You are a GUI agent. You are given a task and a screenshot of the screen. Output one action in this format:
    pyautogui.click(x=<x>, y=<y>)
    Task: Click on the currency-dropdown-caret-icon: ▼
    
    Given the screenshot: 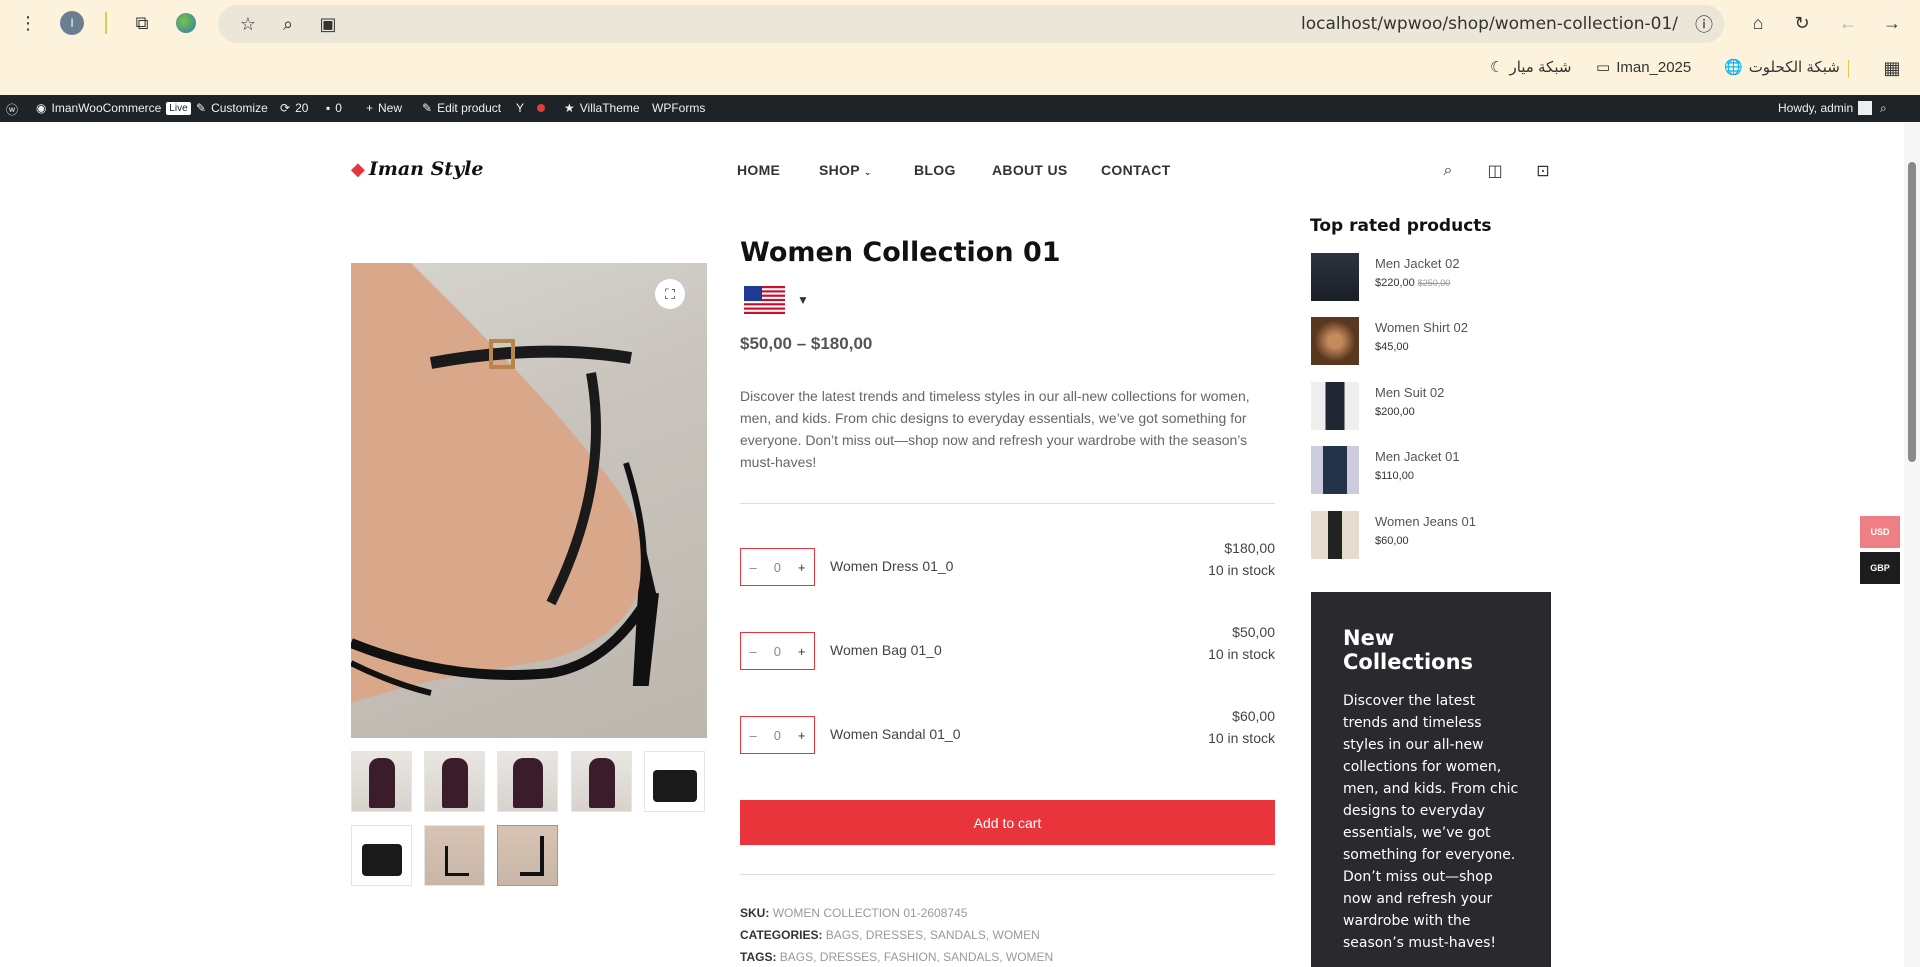 What is the action you would take?
    pyautogui.click(x=803, y=300)
    